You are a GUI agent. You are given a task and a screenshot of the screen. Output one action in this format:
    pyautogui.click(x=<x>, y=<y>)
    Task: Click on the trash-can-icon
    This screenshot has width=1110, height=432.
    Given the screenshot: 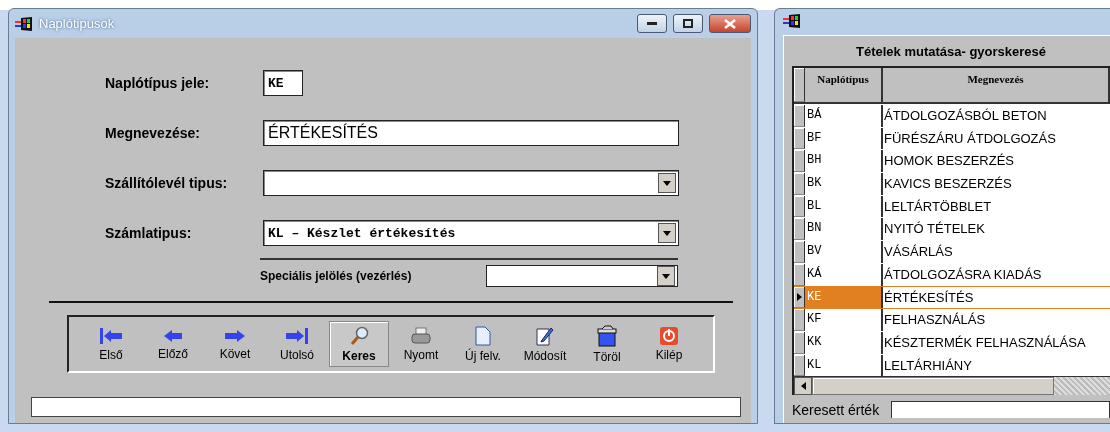 What is the action you would take?
    pyautogui.click(x=607, y=335)
    